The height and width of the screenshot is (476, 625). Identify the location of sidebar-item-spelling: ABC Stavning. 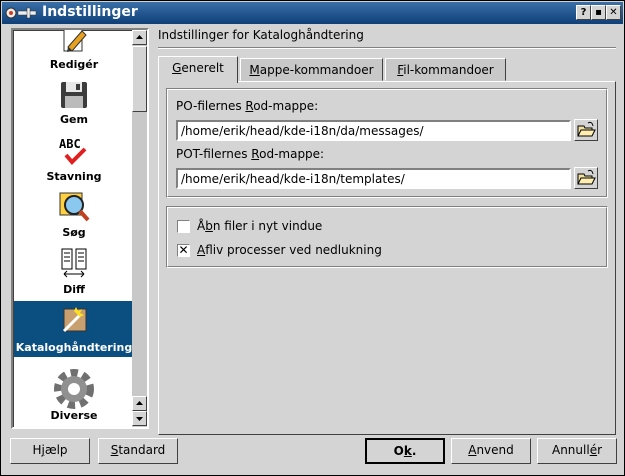
(74, 161).